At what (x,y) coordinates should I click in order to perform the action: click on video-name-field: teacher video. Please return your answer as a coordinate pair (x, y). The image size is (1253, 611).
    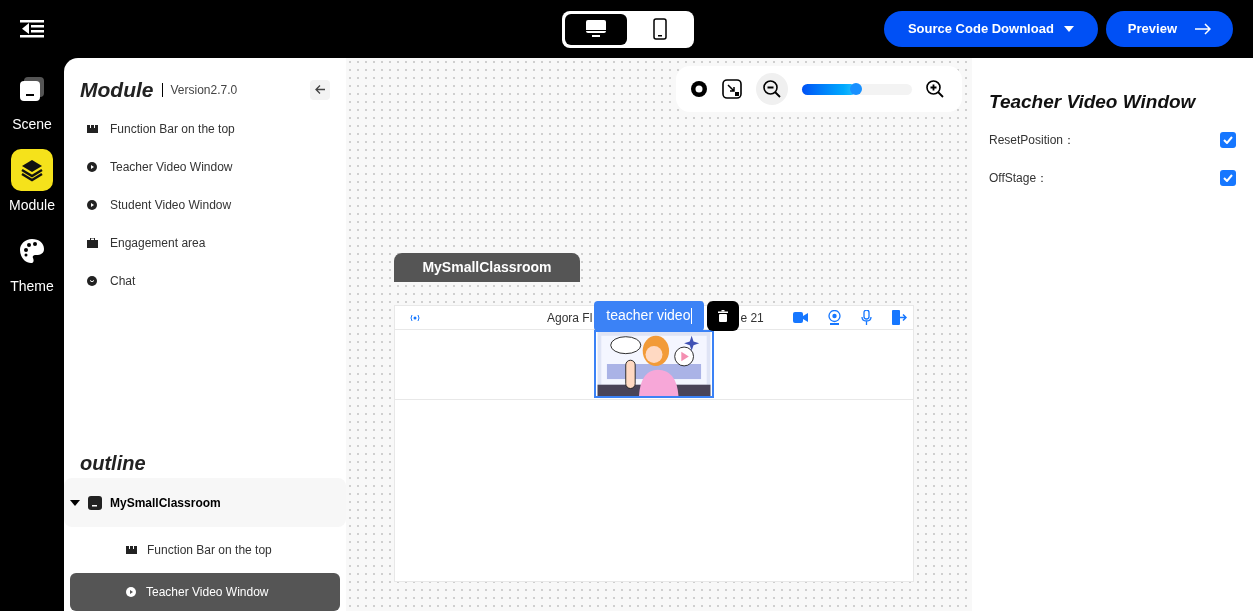
    Looking at the image, I should click on (649, 315).